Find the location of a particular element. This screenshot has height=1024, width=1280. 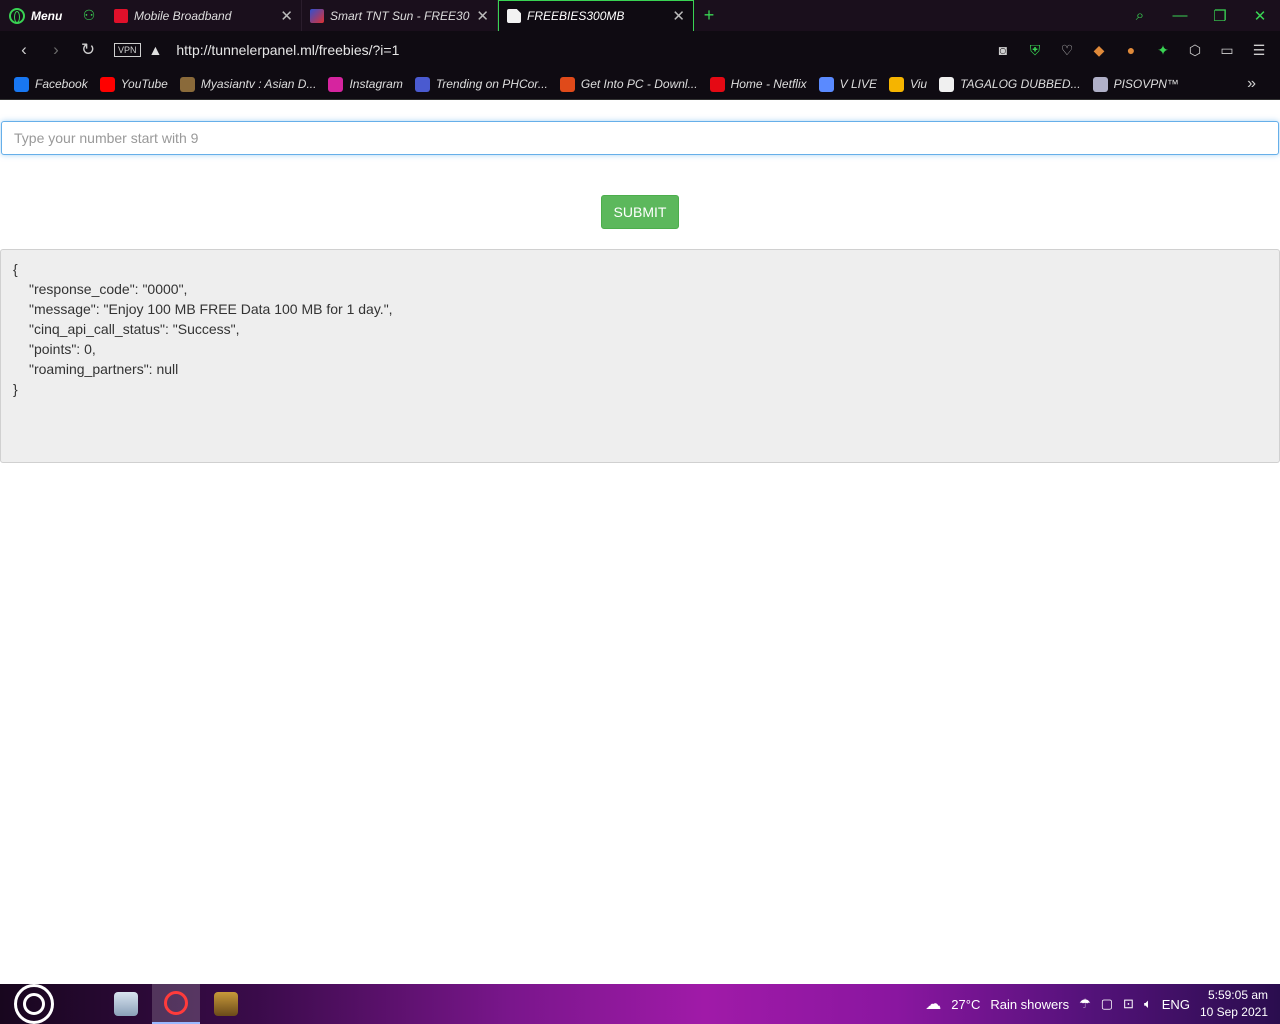

bookmark-item: V LIVE is located at coordinates (847, 84).